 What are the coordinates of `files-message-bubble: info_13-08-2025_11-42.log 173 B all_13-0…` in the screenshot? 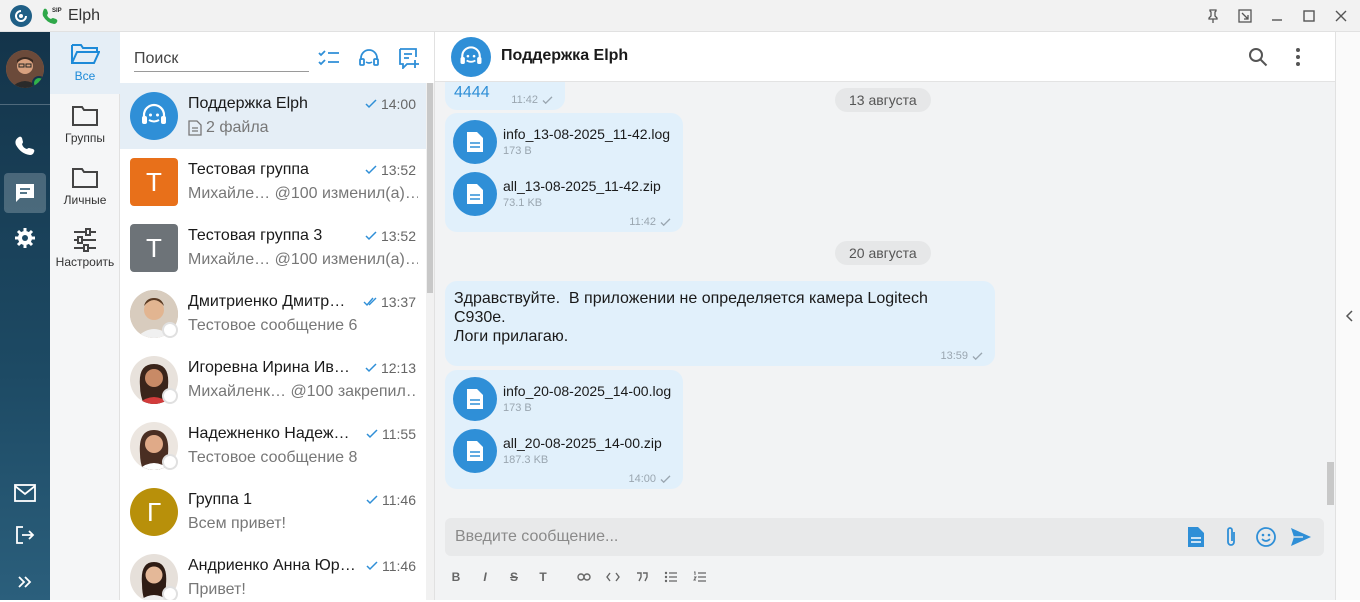 It's located at (564, 172).